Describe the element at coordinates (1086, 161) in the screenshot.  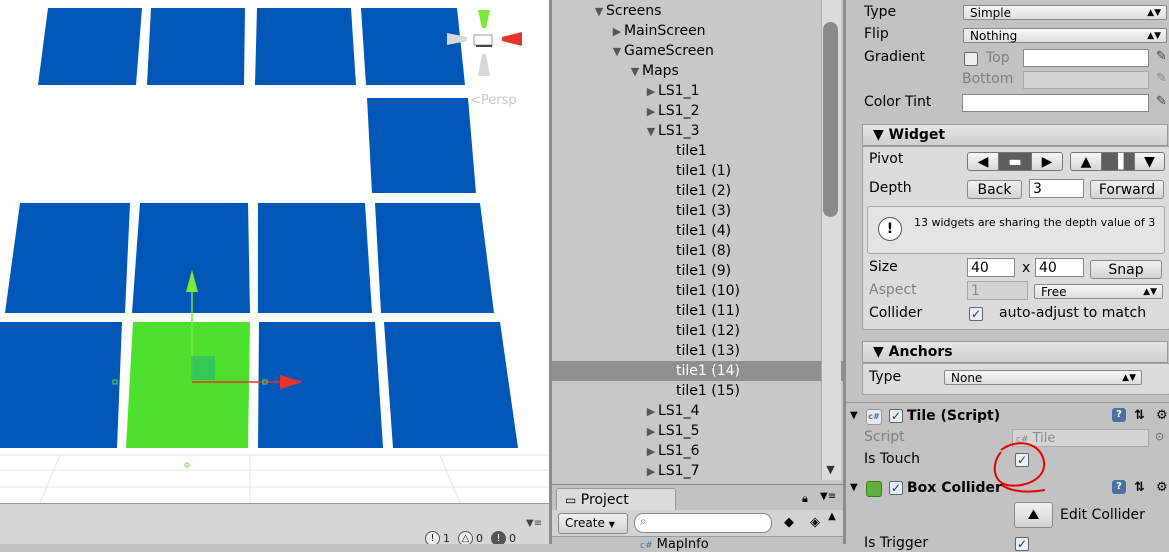
I see `pivot-top-button: ▲` at that location.